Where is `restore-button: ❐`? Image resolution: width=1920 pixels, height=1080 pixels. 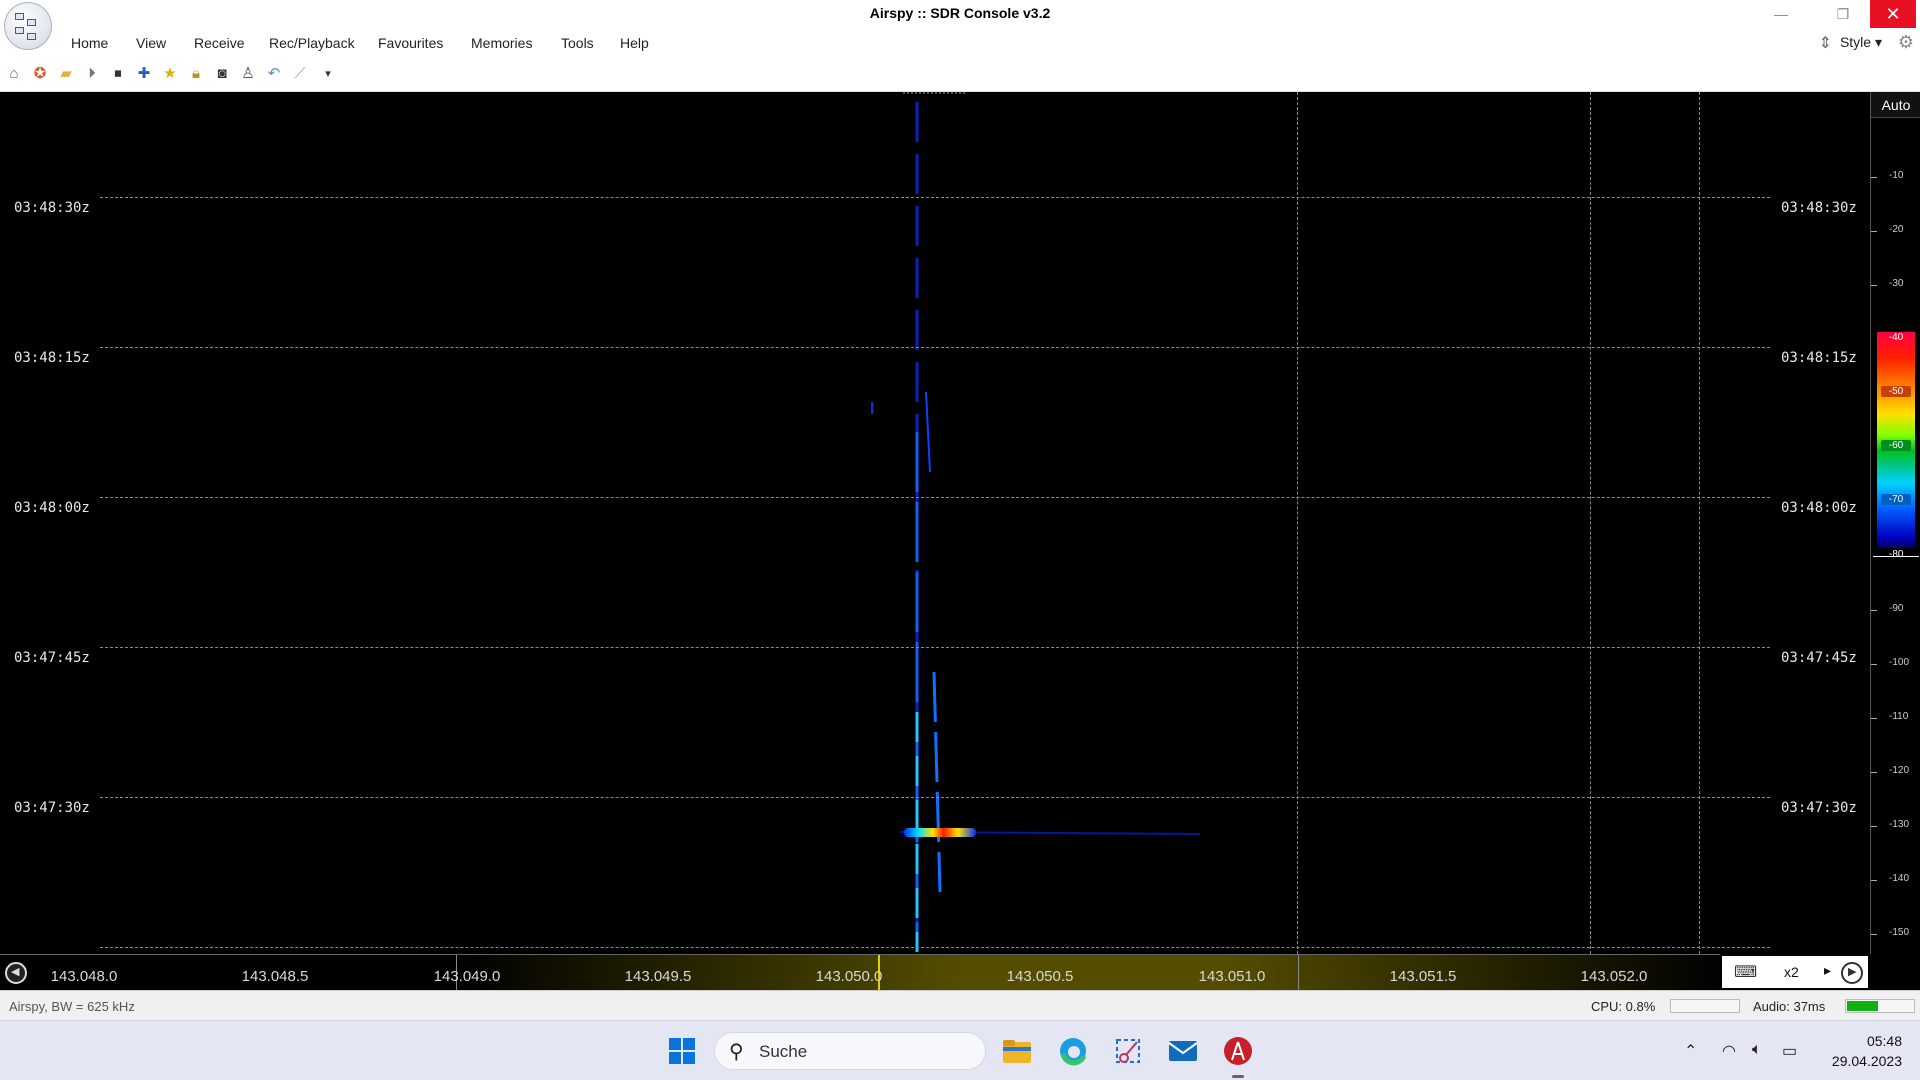
restore-button: ❐ is located at coordinates (1843, 14).